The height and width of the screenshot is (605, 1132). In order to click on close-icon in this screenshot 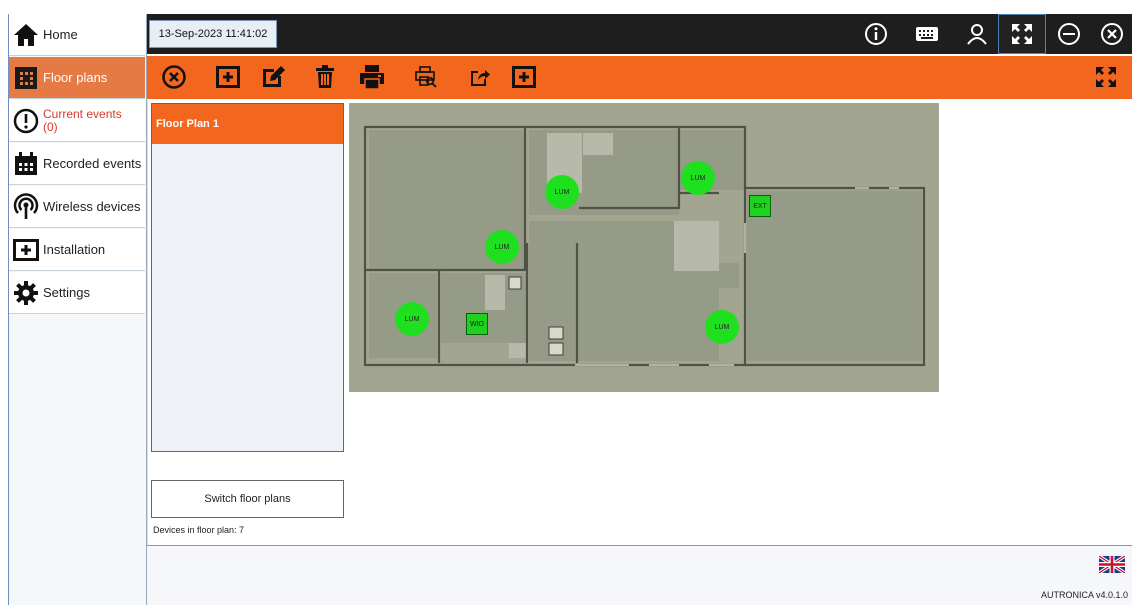, I will do `click(1112, 34)`.